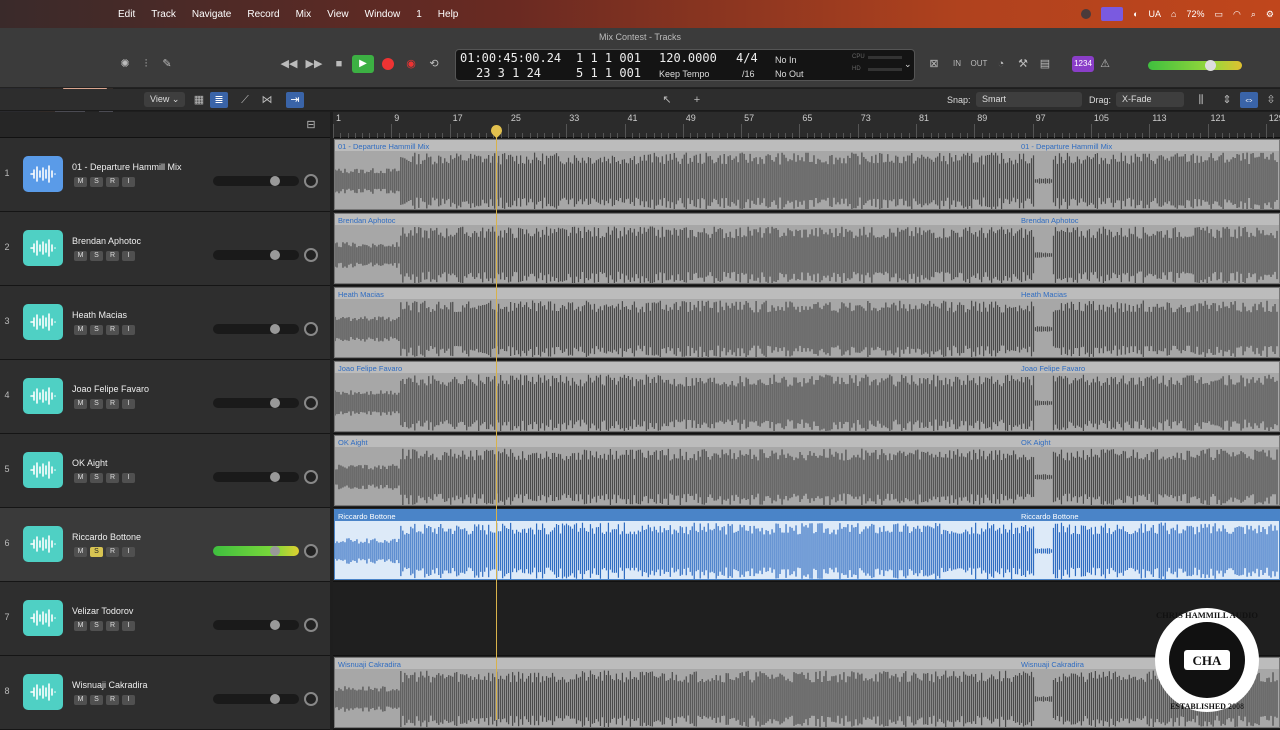 The image size is (1280, 730). Describe the element at coordinates (126, 14) in the screenshot. I see `menu-item-edit: Edit` at that location.